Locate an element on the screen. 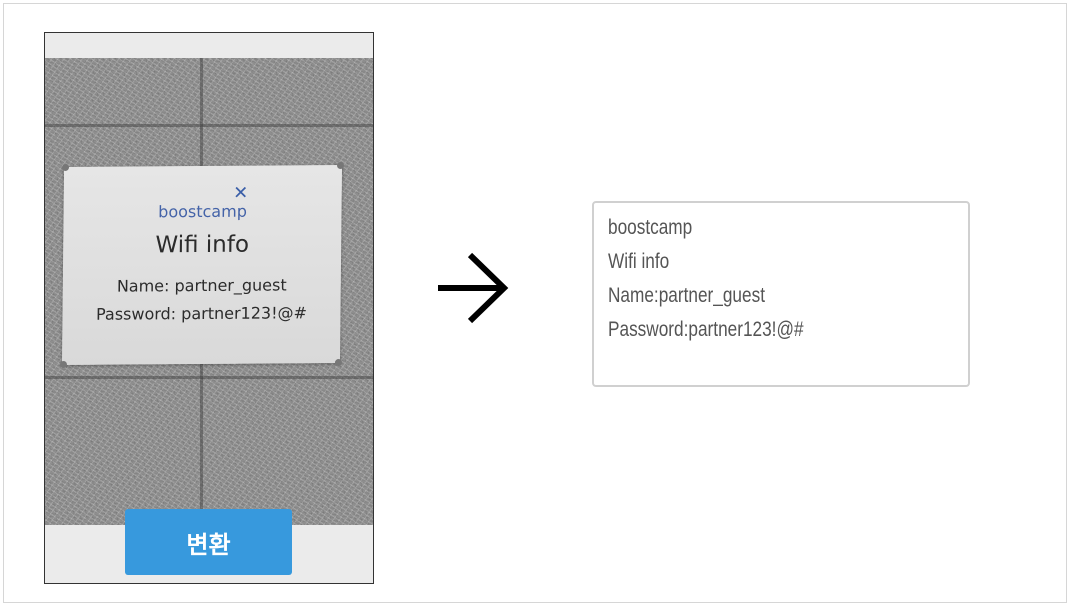 The image size is (1072, 608). result-line-logo: boostcamp is located at coordinates (650, 227).